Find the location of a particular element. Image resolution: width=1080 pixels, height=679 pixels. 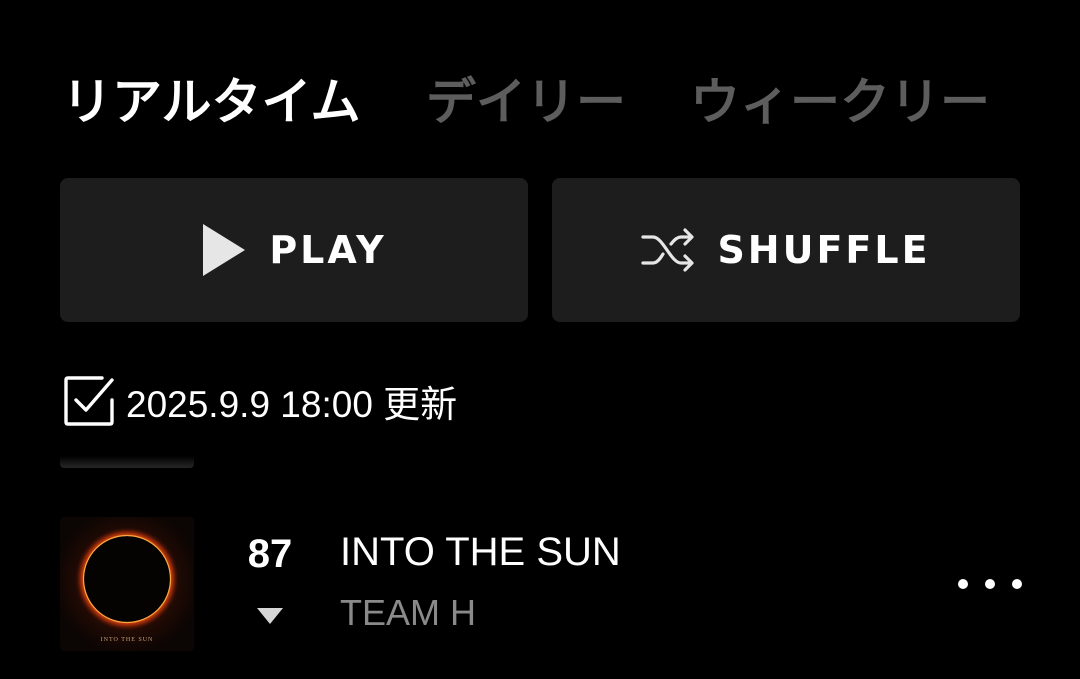

rank-number: 87 is located at coordinates (270, 554).